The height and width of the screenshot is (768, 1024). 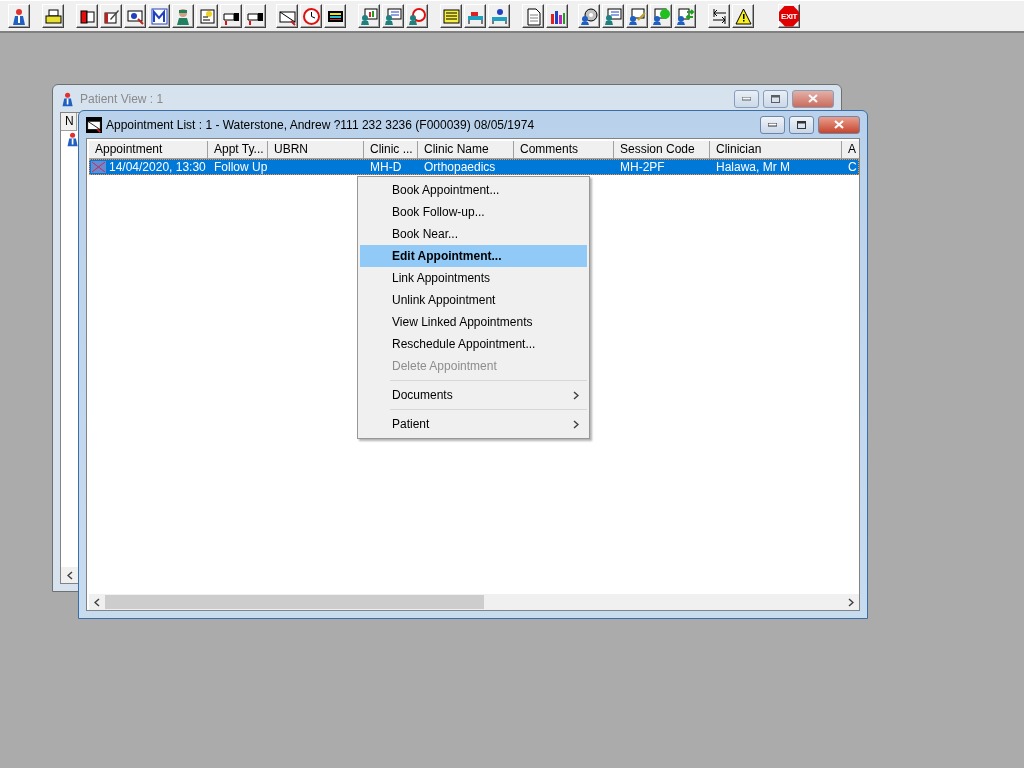 What do you see at coordinates (789, 16) in the screenshot?
I see `exit-button: EXIT` at bounding box center [789, 16].